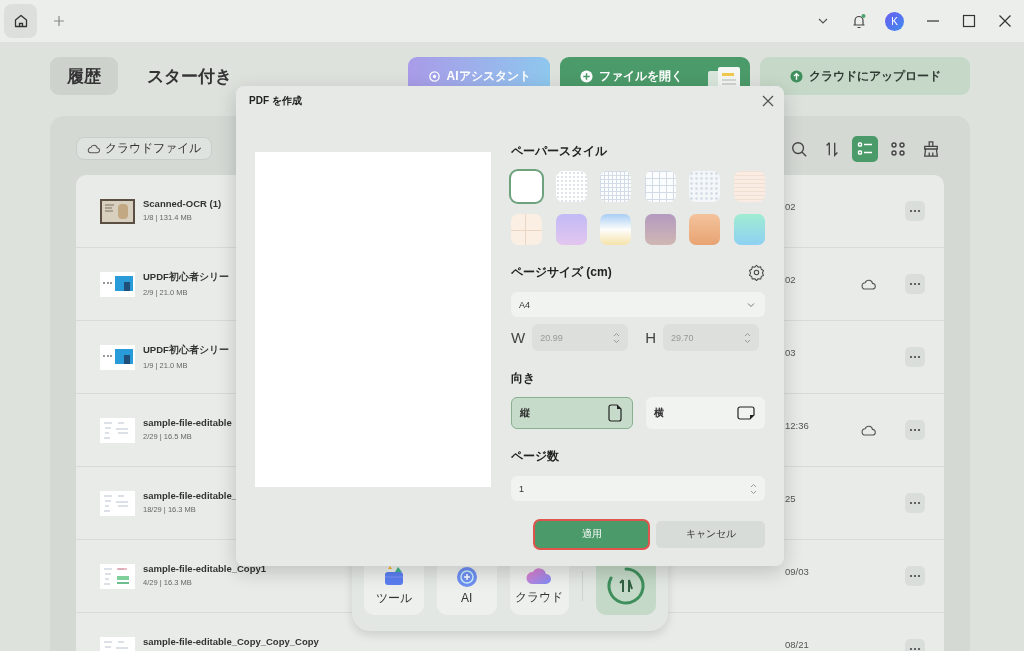 The image size is (1024, 651). What do you see at coordinates (756, 272) in the screenshot?
I see `settings-icon` at bounding box center [756, 272].